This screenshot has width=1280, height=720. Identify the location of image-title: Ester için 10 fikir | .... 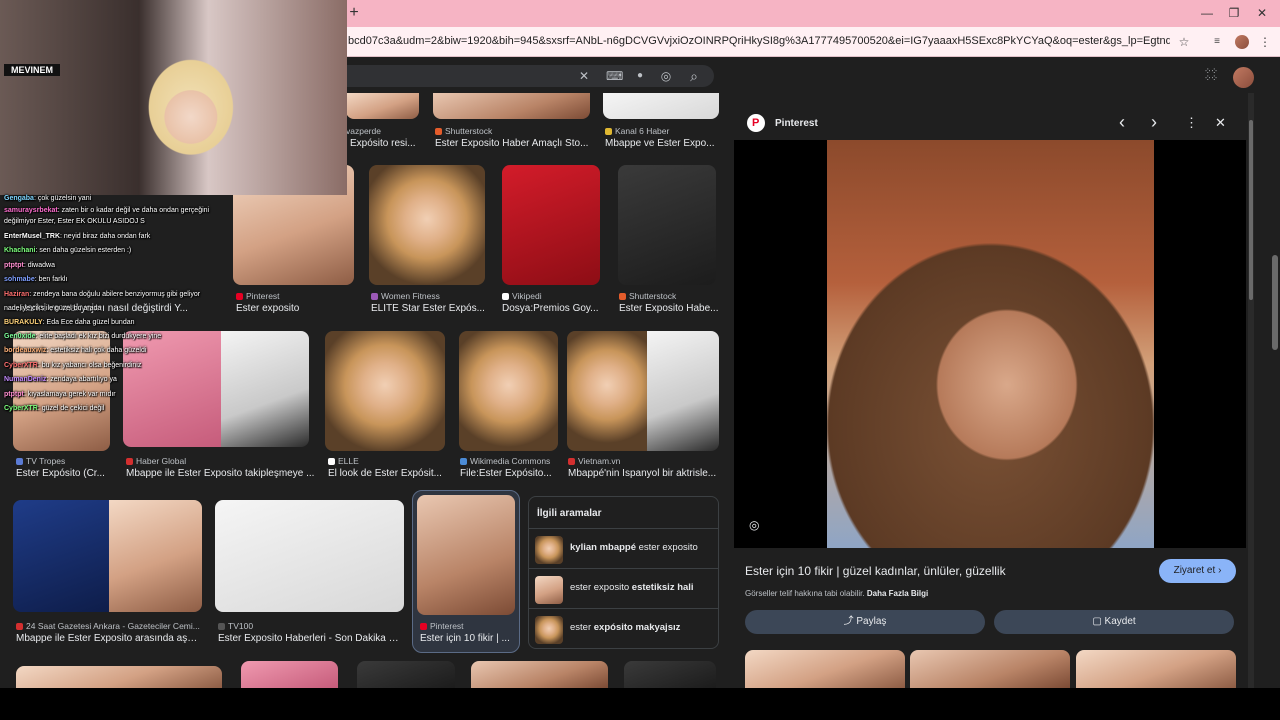
(467, 638).